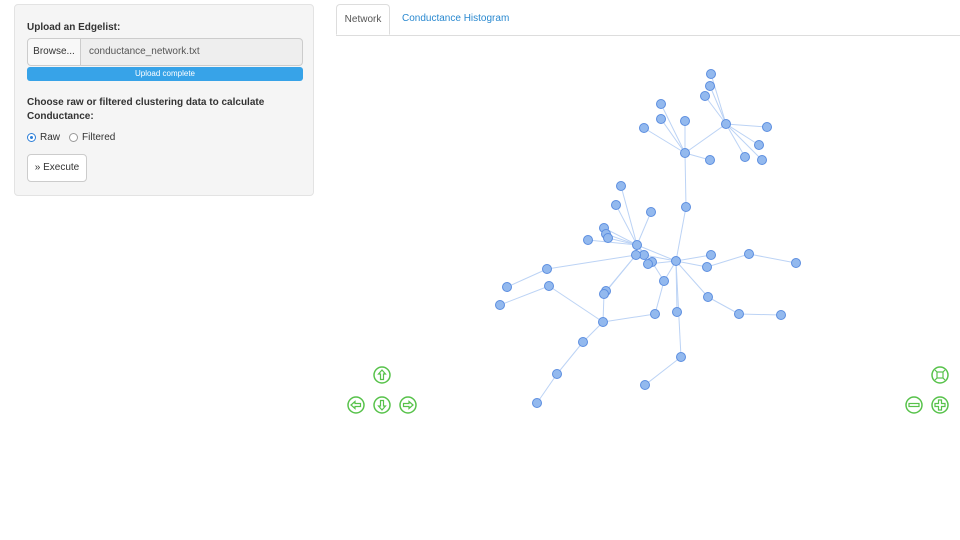 This screenshot has height=540, width=960. I want to click on zoom-in-icon, so click(940, 405).